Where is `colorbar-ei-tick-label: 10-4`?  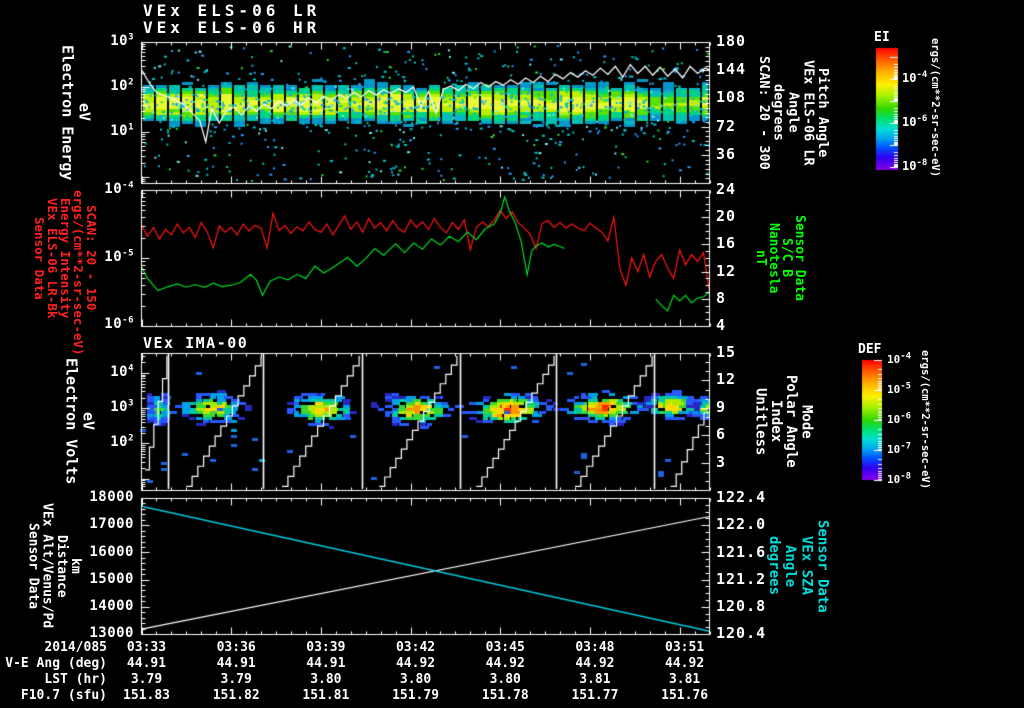 colorbar-ei-tick-label: 10-4 is located at coordinates (915, 77).